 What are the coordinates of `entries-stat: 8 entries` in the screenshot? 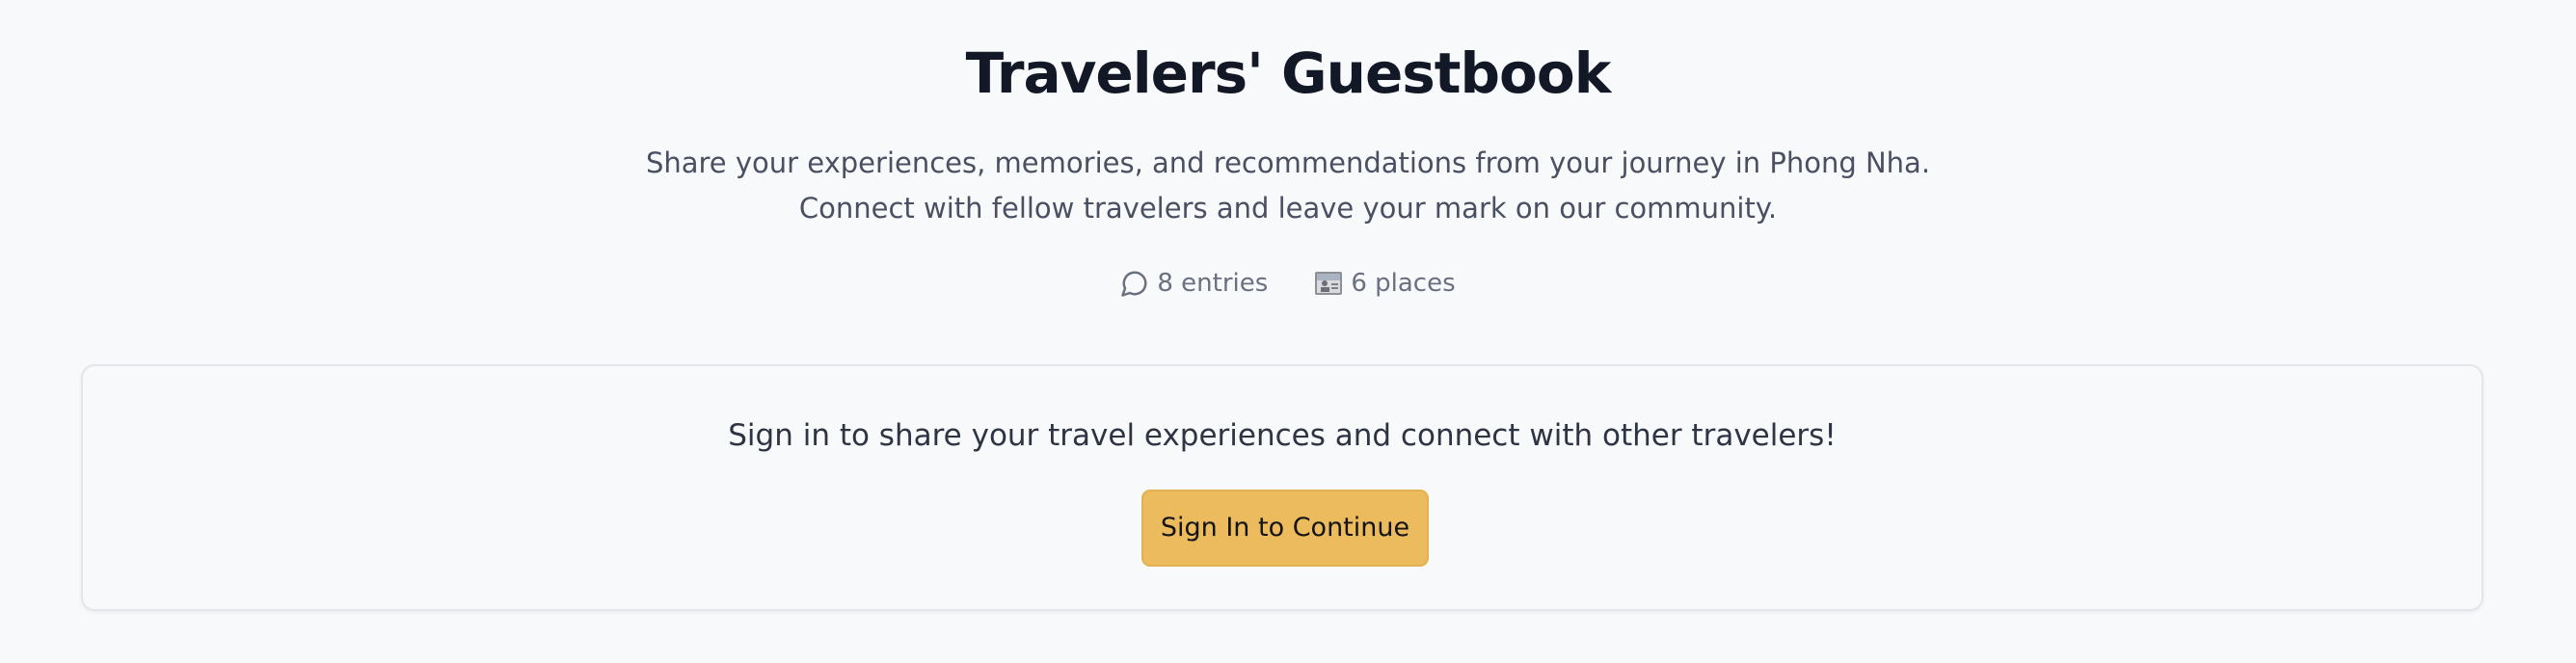 It's located at (1194, 283).